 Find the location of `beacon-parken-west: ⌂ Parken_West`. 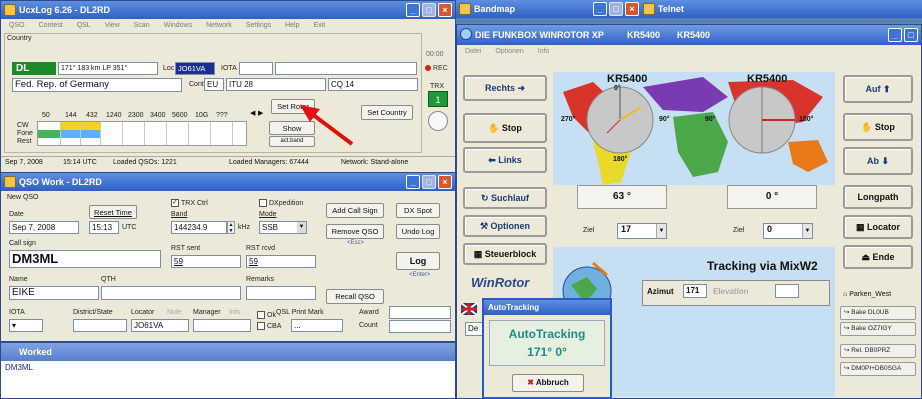

beacon-parken-west: ⌂ Parken_West is located at coordinates (881, 296).